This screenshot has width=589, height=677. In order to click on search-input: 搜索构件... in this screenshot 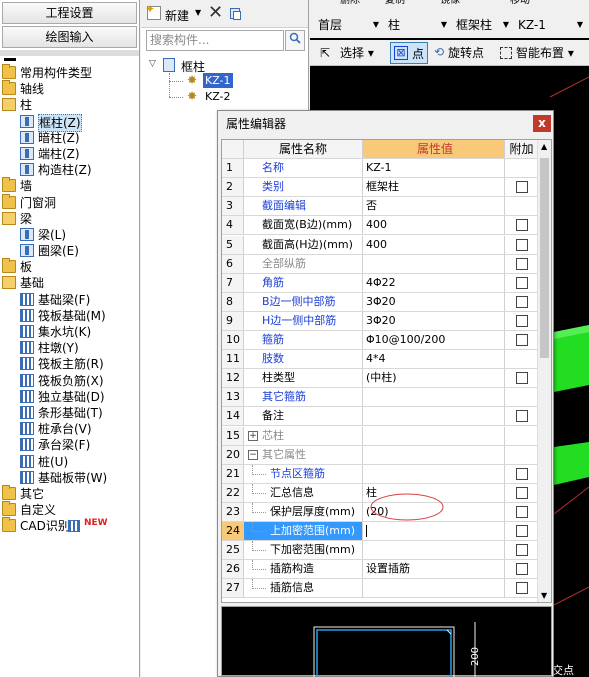, I will do `click(215, 40)`.